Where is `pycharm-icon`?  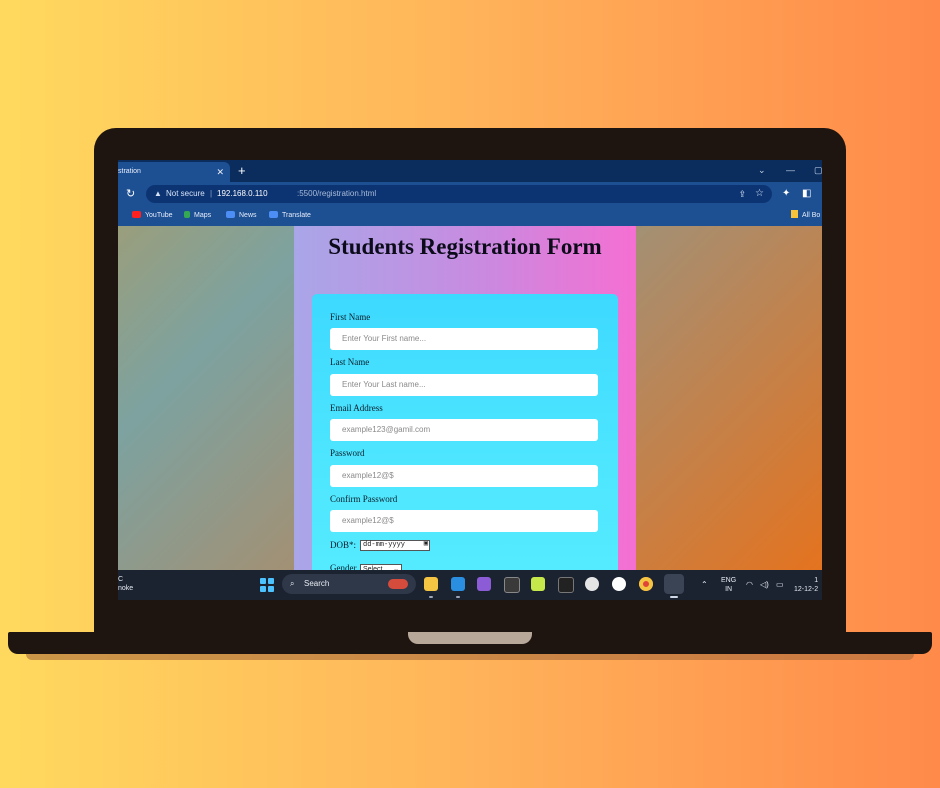
pycharm-icon is located at coordinates (538, 584).